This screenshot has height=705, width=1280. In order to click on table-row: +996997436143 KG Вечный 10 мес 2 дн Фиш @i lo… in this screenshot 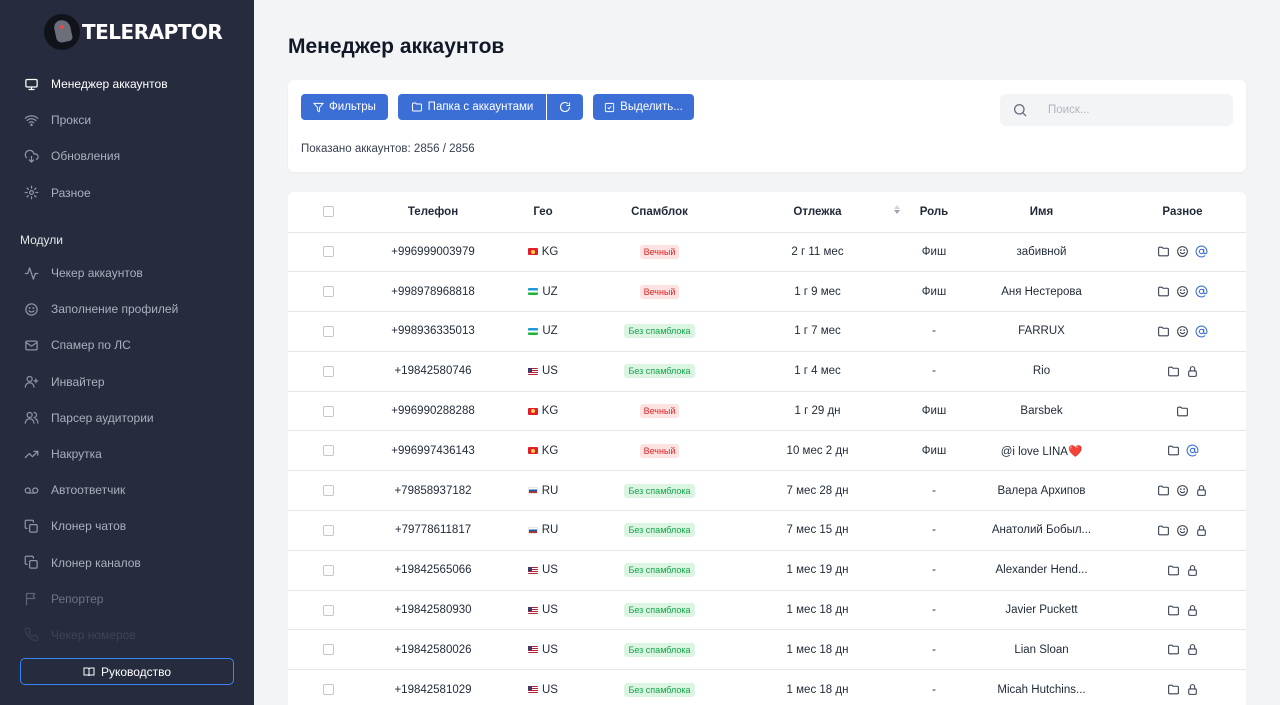, I will do `click(767, 451)`.